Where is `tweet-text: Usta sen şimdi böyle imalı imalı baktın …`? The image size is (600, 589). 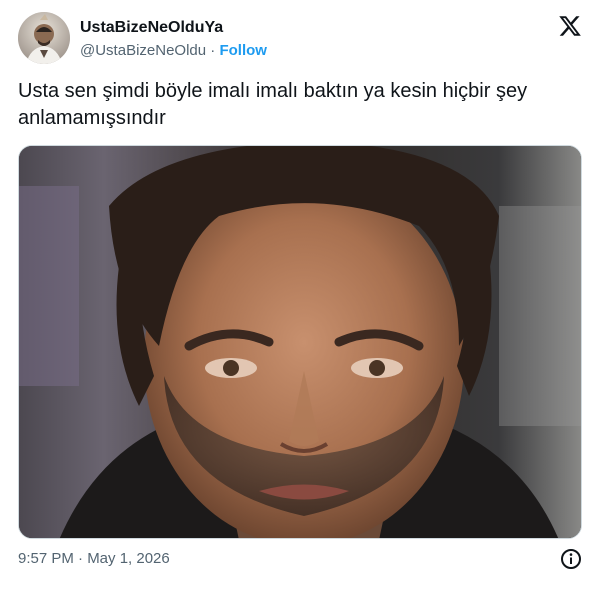
tweet-text: Usta sen şimdi böyle imalı imalı baktın … is located at coordinates (273, 104).